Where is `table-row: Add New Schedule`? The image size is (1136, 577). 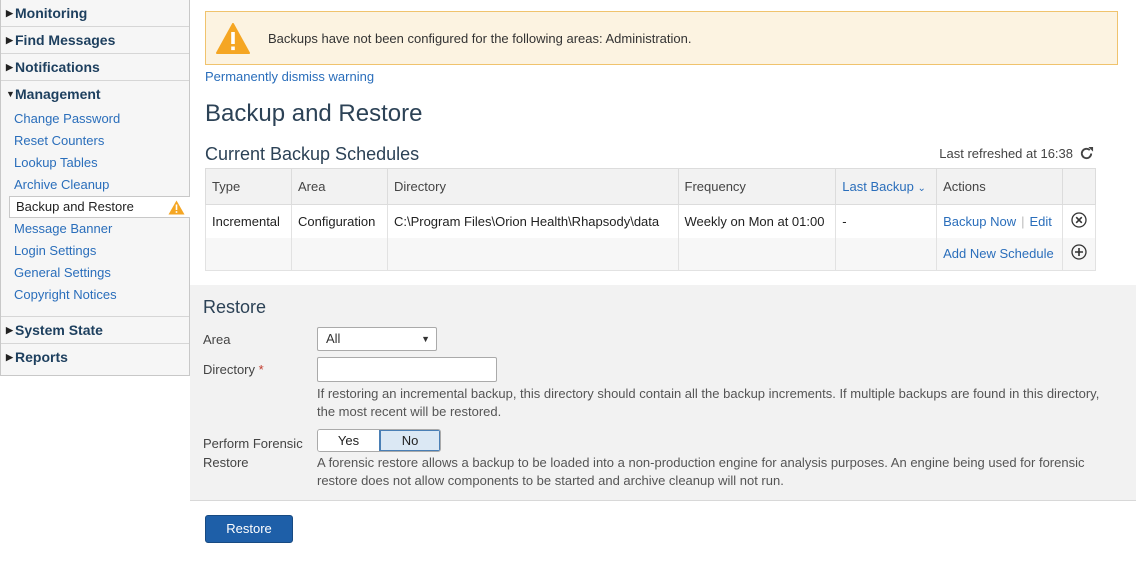
table-row: Add New Schedule is located at coordinates (651, 254).